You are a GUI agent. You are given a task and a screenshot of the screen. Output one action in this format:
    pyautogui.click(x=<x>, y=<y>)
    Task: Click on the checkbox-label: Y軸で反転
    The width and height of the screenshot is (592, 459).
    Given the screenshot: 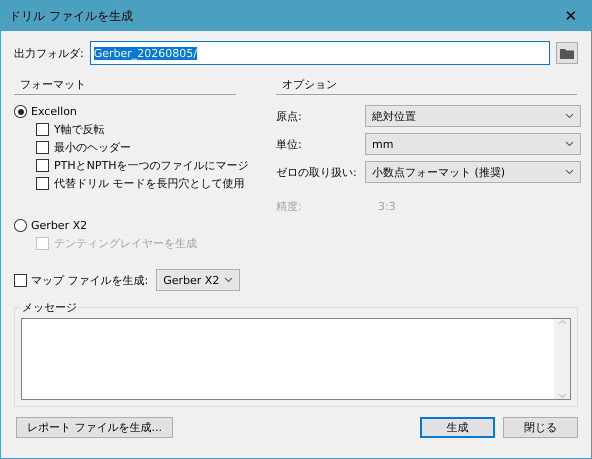 What is the action you would take?
    pyautogui.click(x=79, y=129)
    